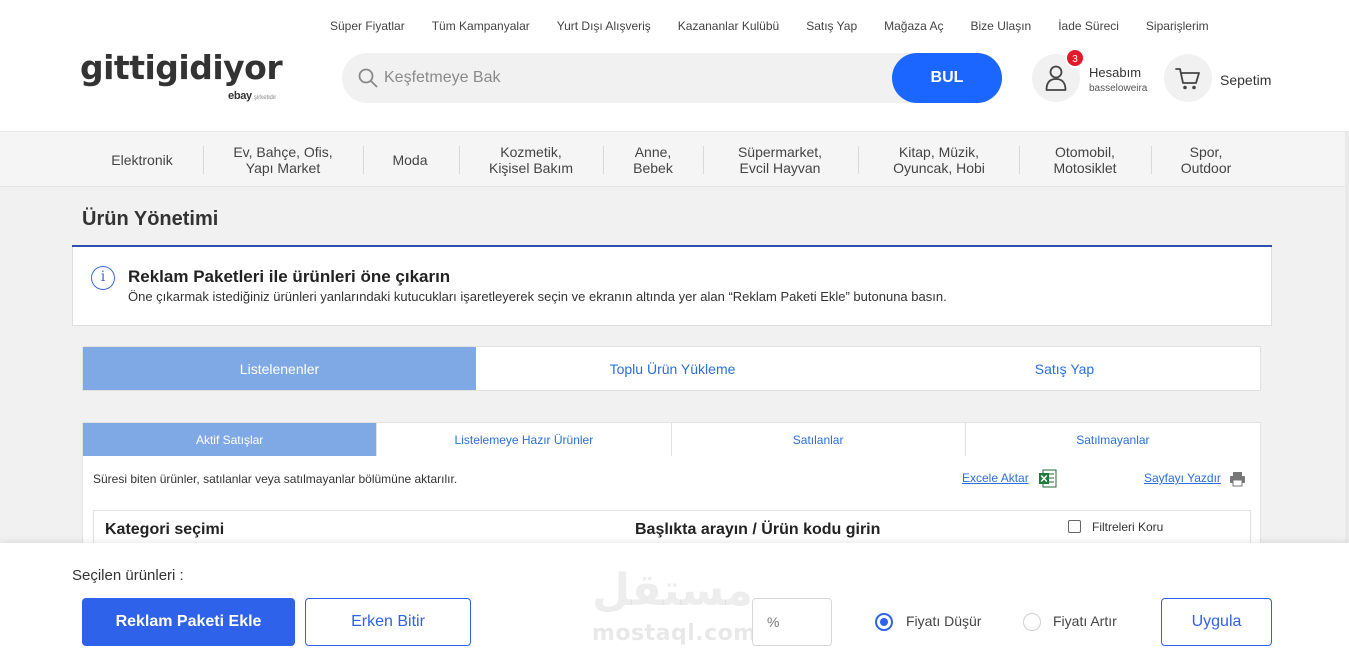 The image size is (1349, 661). I want to click on category-kitap: Kitap, Müzik, Oyuncak, Hobi, so click(939, 160).